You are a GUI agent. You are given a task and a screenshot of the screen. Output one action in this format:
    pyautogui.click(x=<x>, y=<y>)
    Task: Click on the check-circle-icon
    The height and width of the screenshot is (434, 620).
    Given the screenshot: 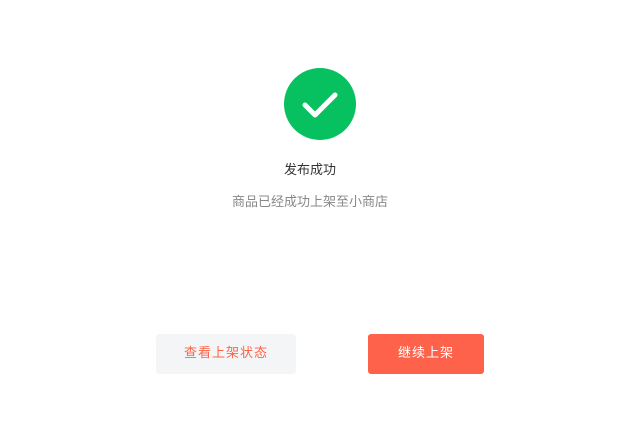 What is the action you would take?
    pyautogui.click(x=320, y=104)
    